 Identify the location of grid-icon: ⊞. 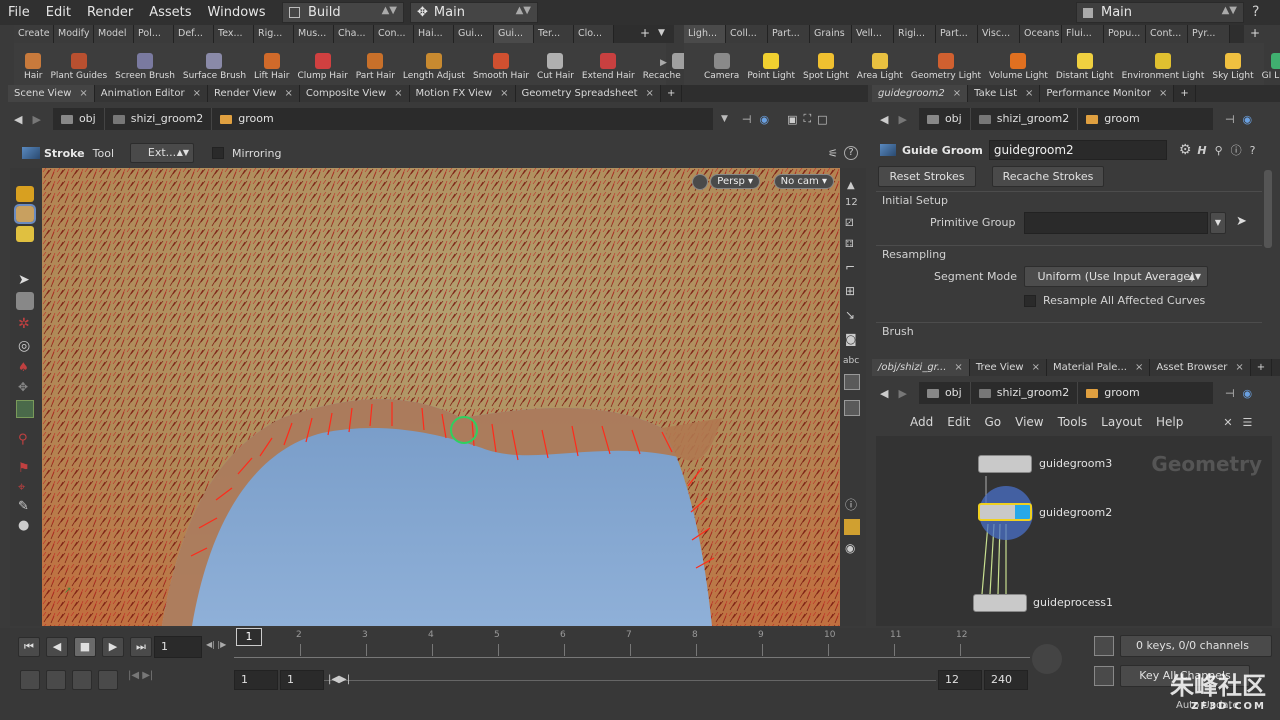
(853, 291).